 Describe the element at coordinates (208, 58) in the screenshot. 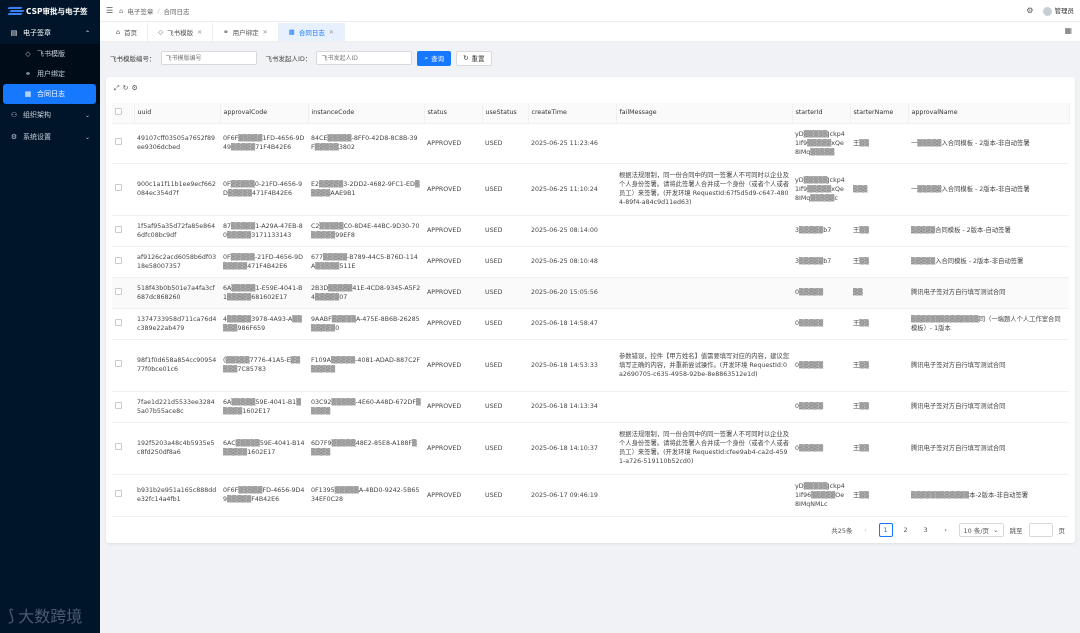

I see `template-code-input` at that location.